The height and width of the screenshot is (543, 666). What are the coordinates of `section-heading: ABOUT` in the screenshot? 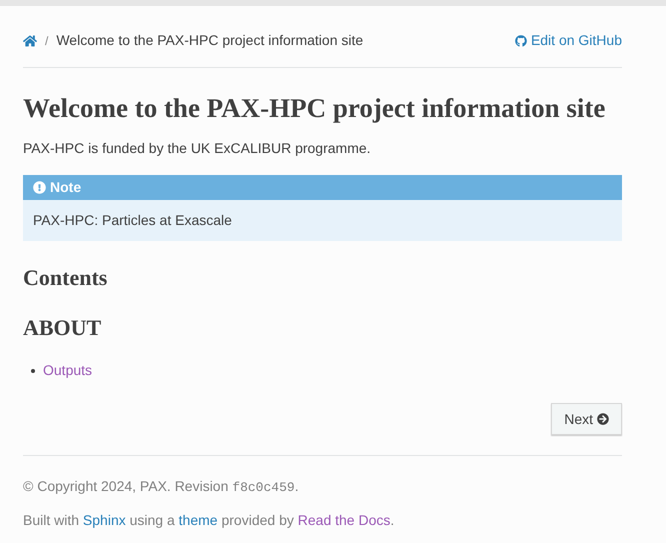 It's located at (62, 328).